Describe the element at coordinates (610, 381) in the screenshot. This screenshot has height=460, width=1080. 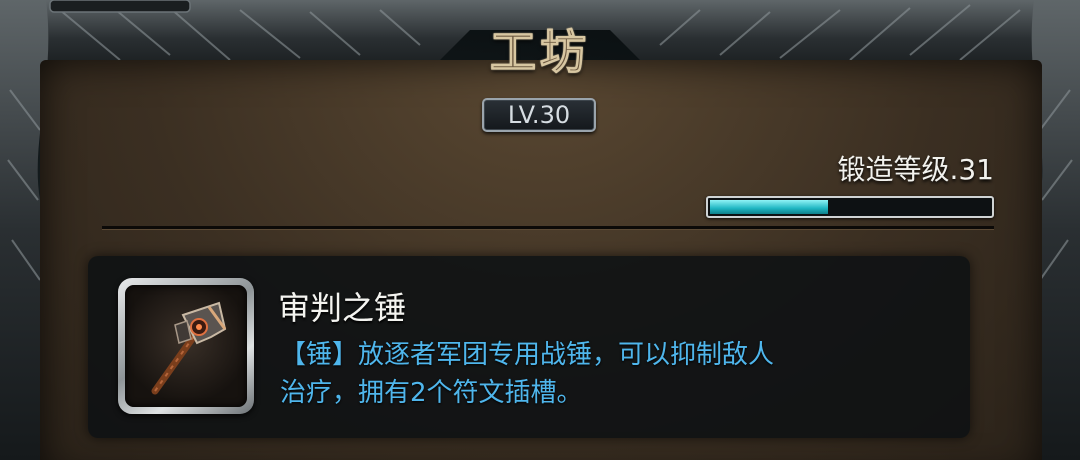
I see `item-description: 【锤】放逐者军团专用战锤，可以抑制敌人 治疗，拥有2个符文插槽。` at that location.